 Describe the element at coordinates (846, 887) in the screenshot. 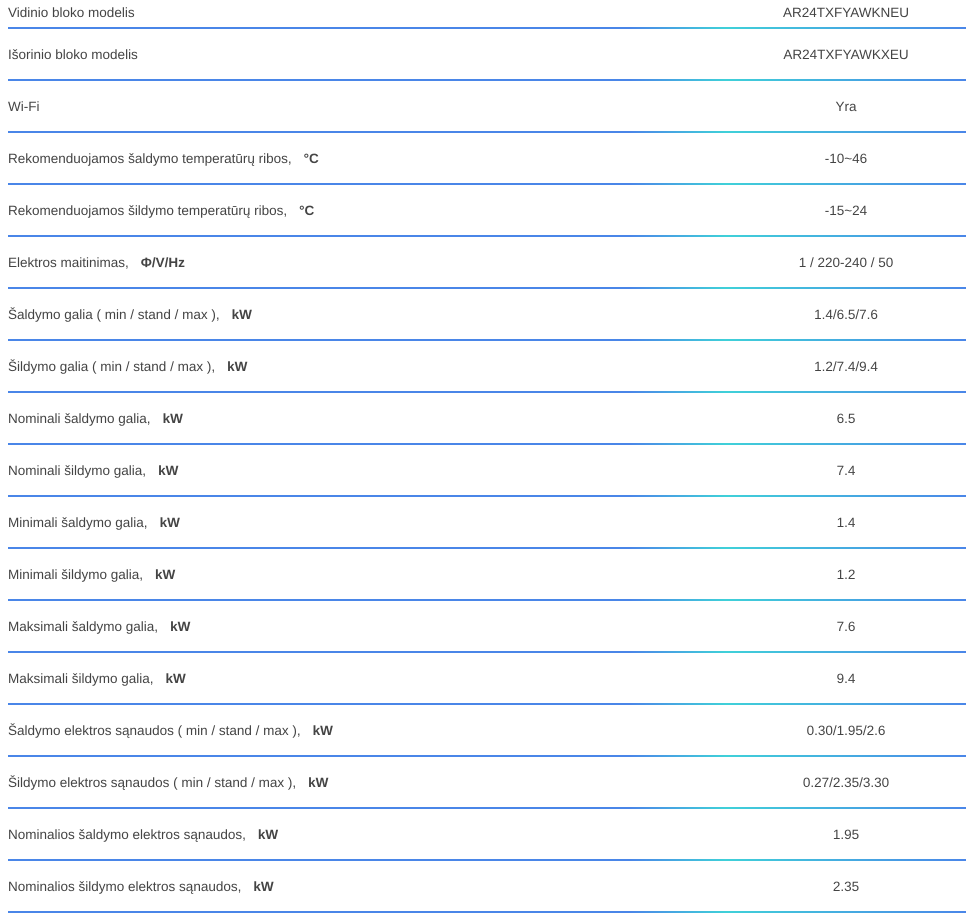

I see `spec-value: 2.35` at that location.